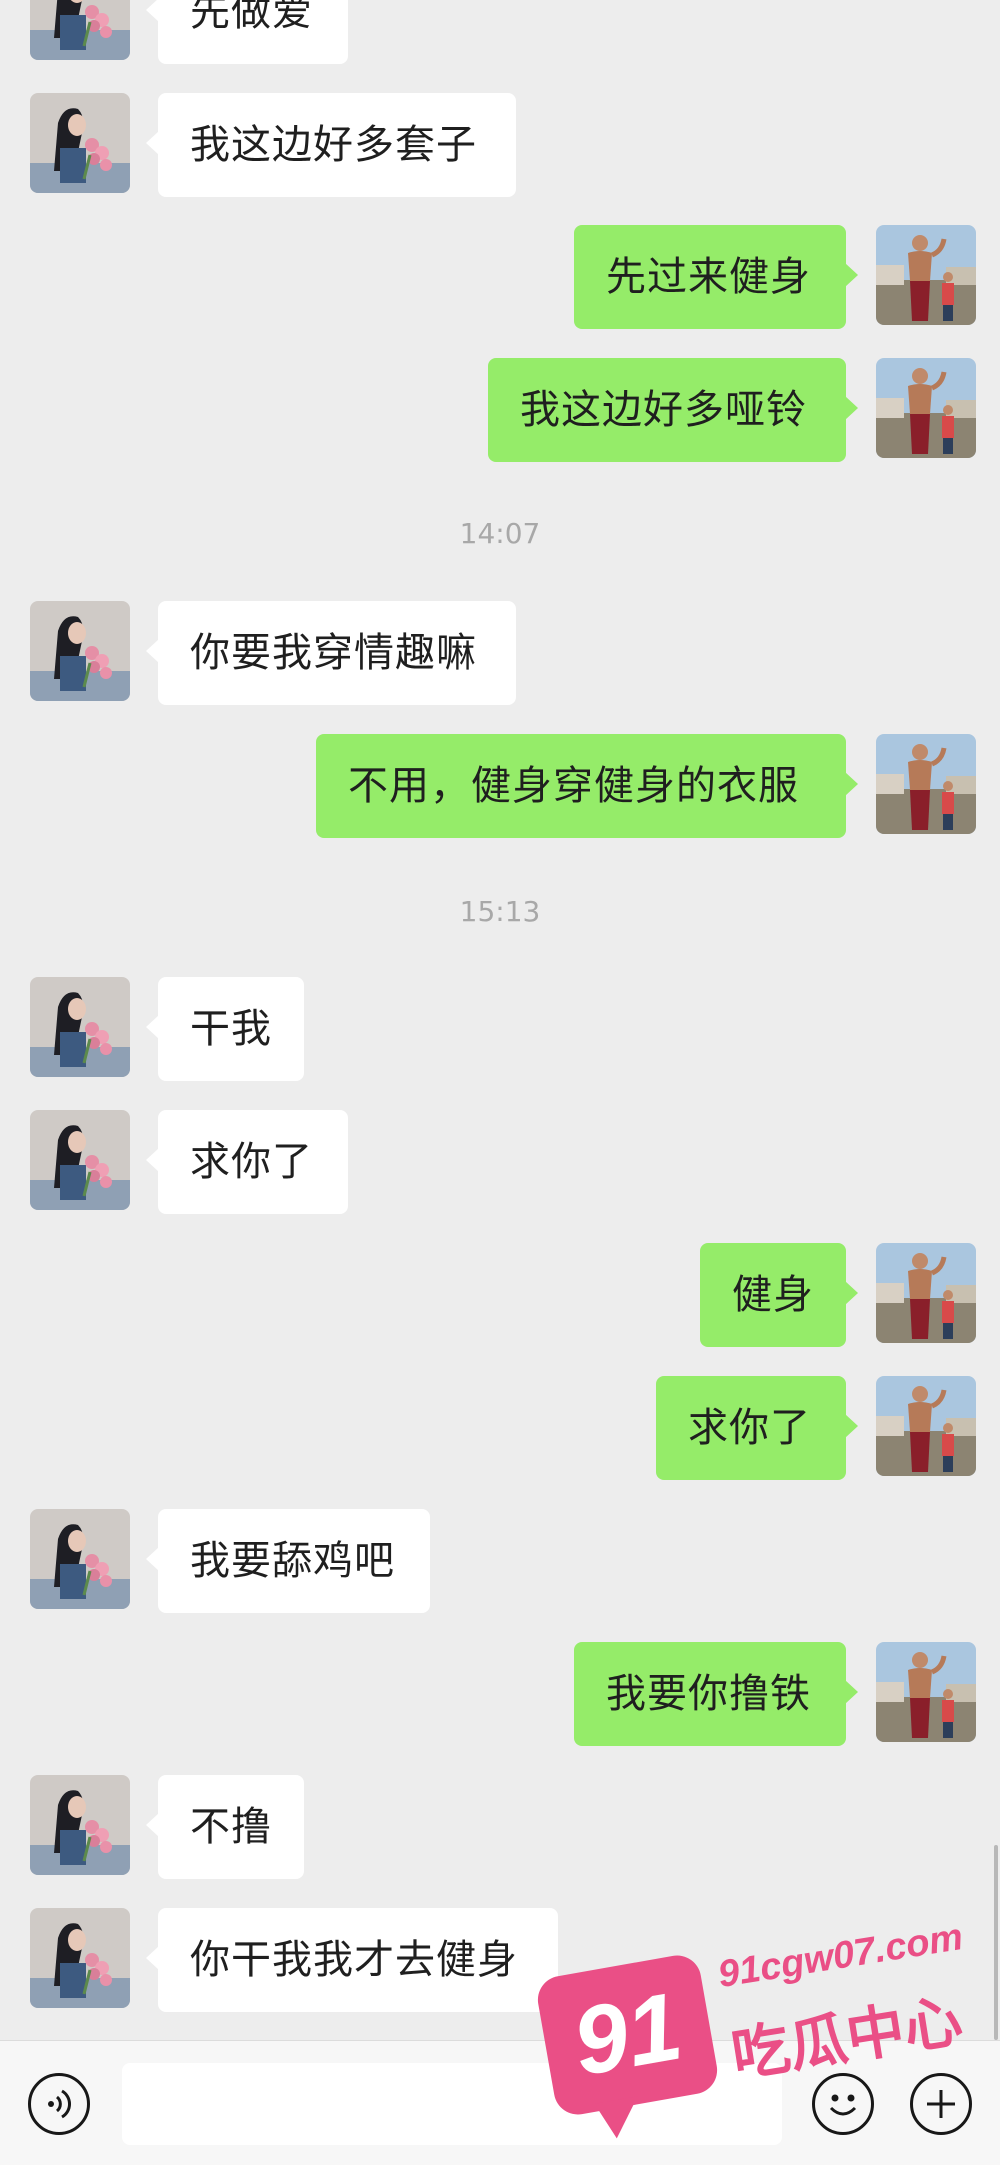 The image size is (1000, 2165). What do you see at coordinates (500, 1827) in the screenshot?
I see `message-row-incoming: 不撸` at bounding box center [500, 1827].